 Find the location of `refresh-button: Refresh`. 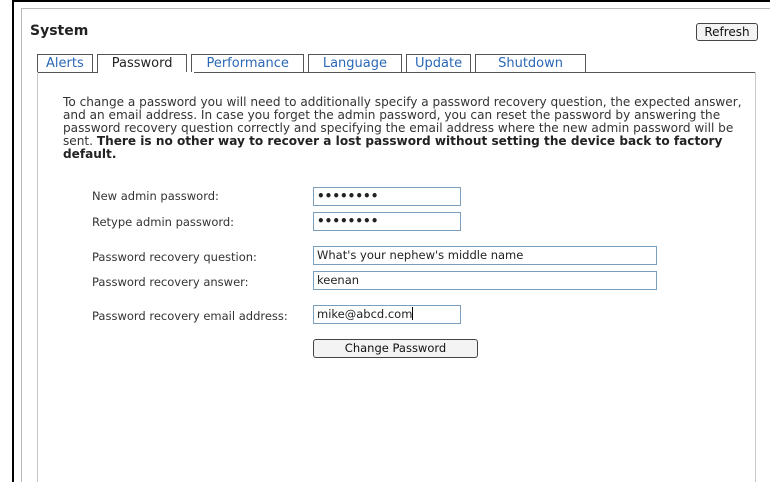

refresh-button: Refresh is located at coordinates (727, 32).